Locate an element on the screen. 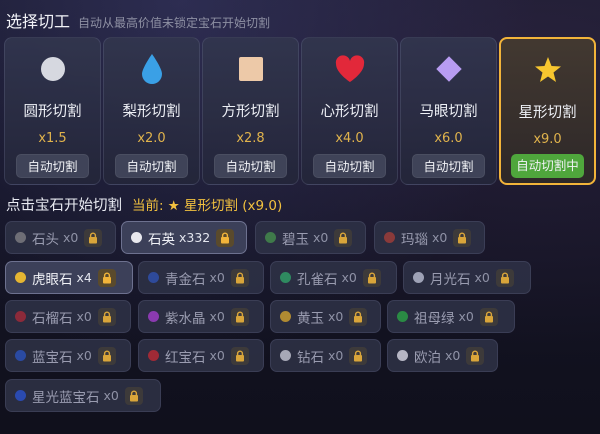  cut-card-heart: 心形切割 x4.0 自动切割 is located at coordinates (349, 111).